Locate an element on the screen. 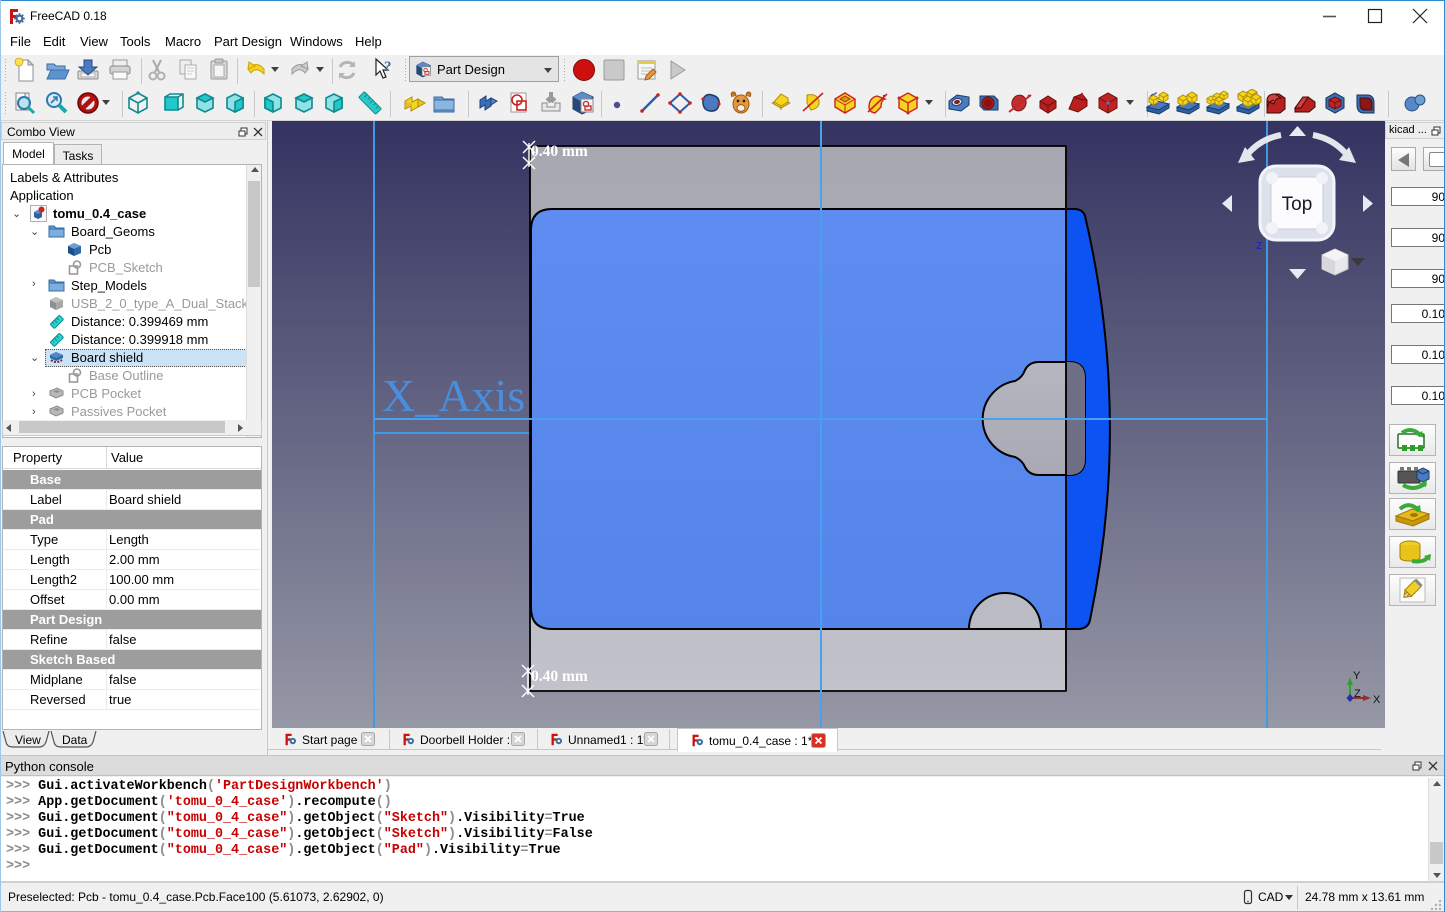  svg-text: Top is located at coordinates (1297, 204).